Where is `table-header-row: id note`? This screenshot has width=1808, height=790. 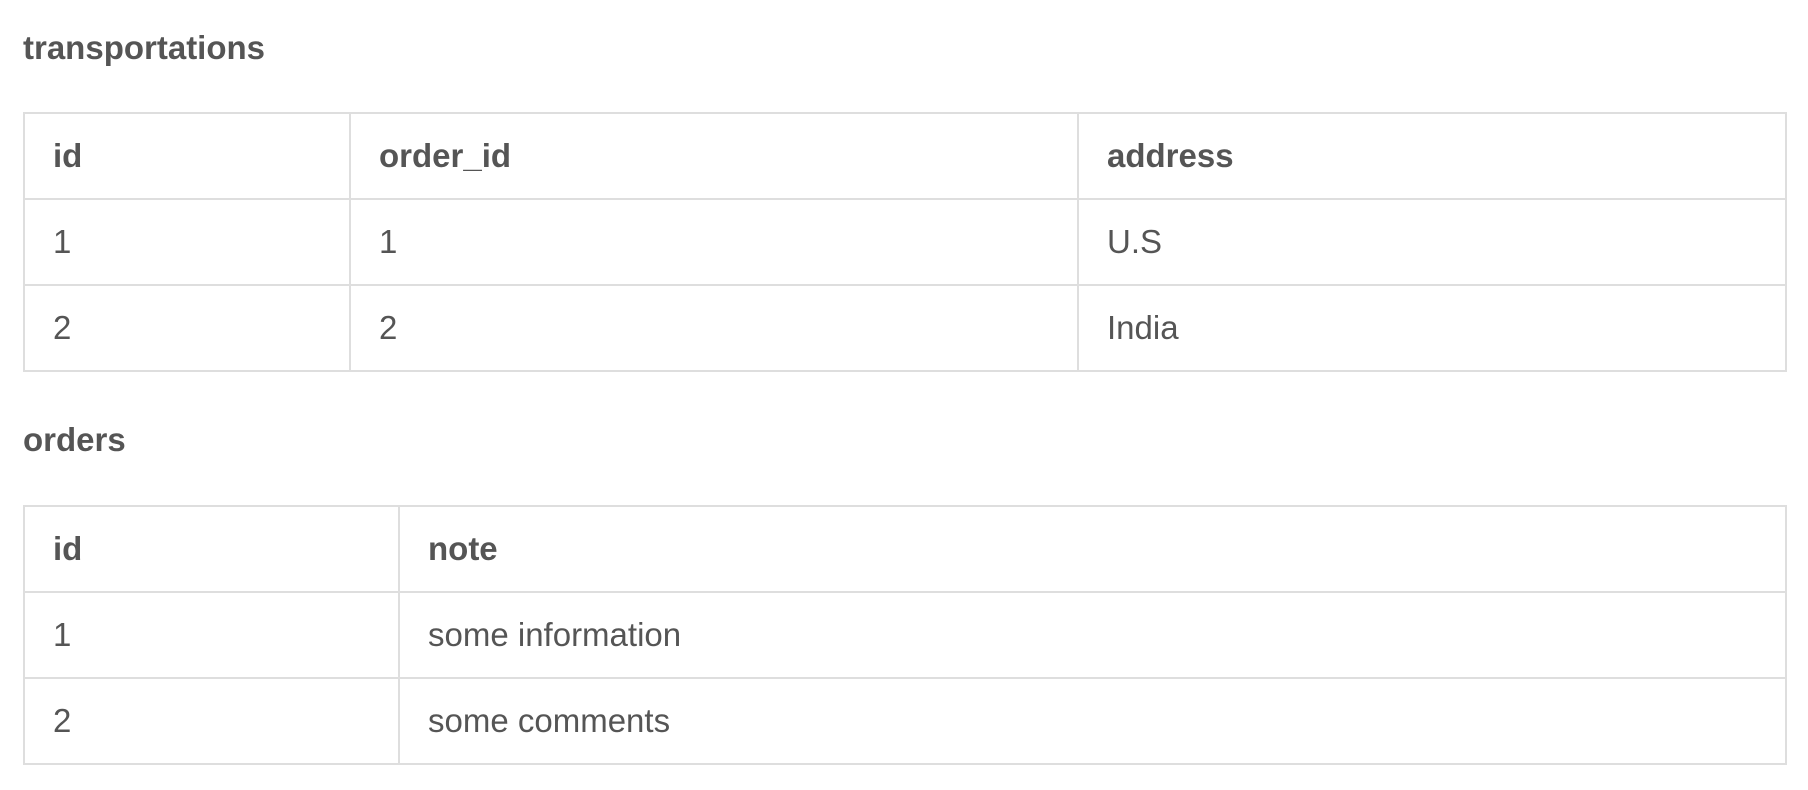 table-header-row: id note is located at coordinates (905, 549).